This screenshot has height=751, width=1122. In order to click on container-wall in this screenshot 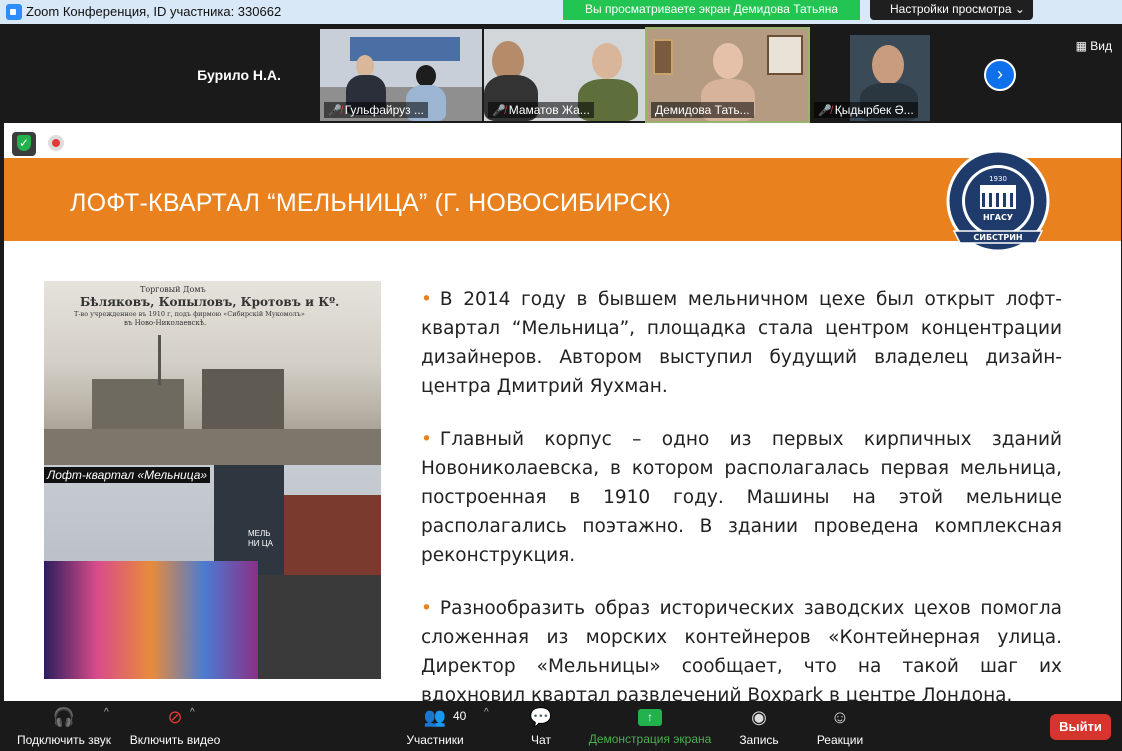, I will do `click(319, 627)`.